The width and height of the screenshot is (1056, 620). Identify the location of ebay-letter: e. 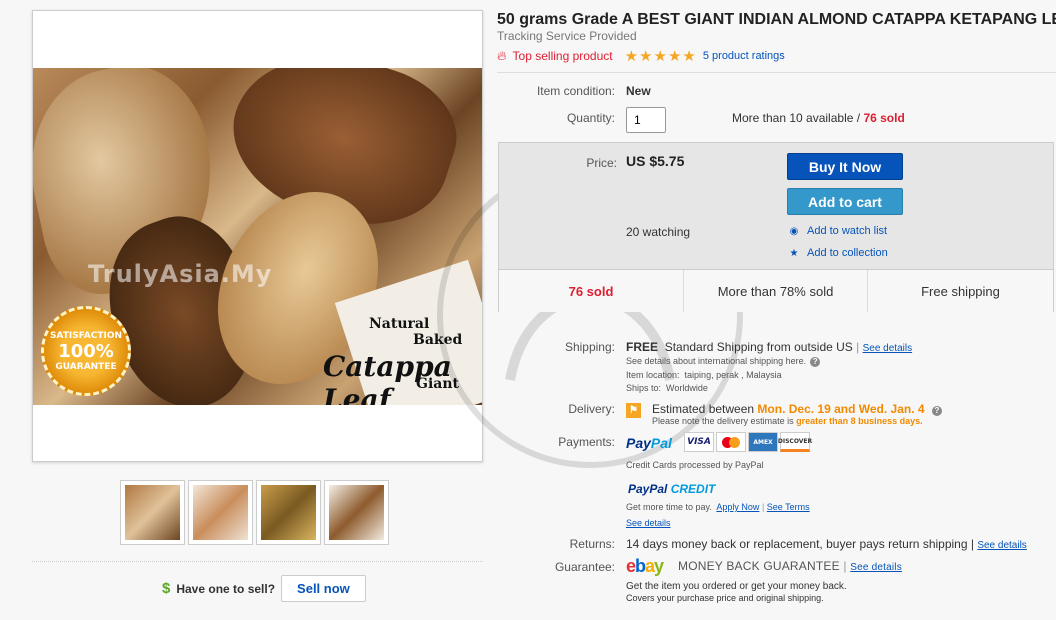
(631, 566).